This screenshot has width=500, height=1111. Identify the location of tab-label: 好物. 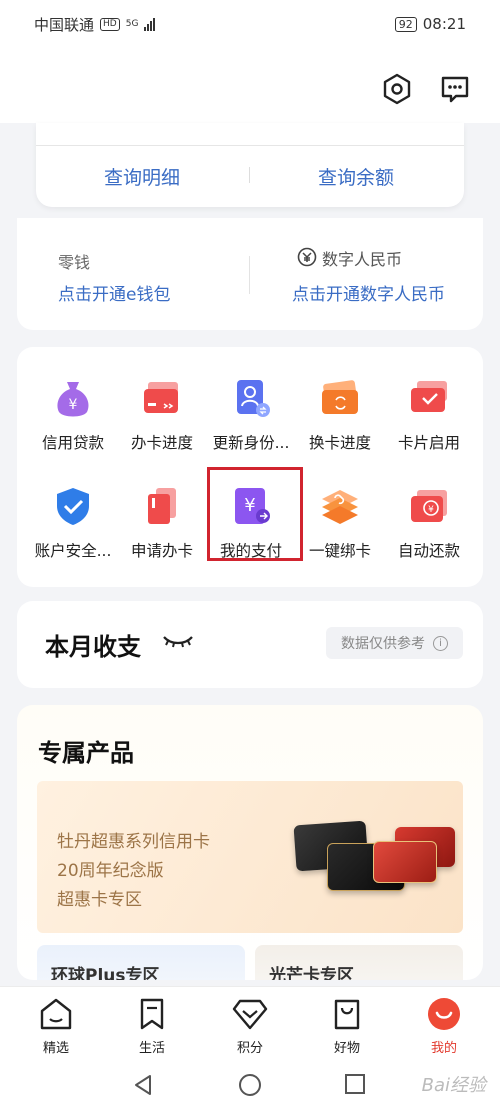
(346, 1048).